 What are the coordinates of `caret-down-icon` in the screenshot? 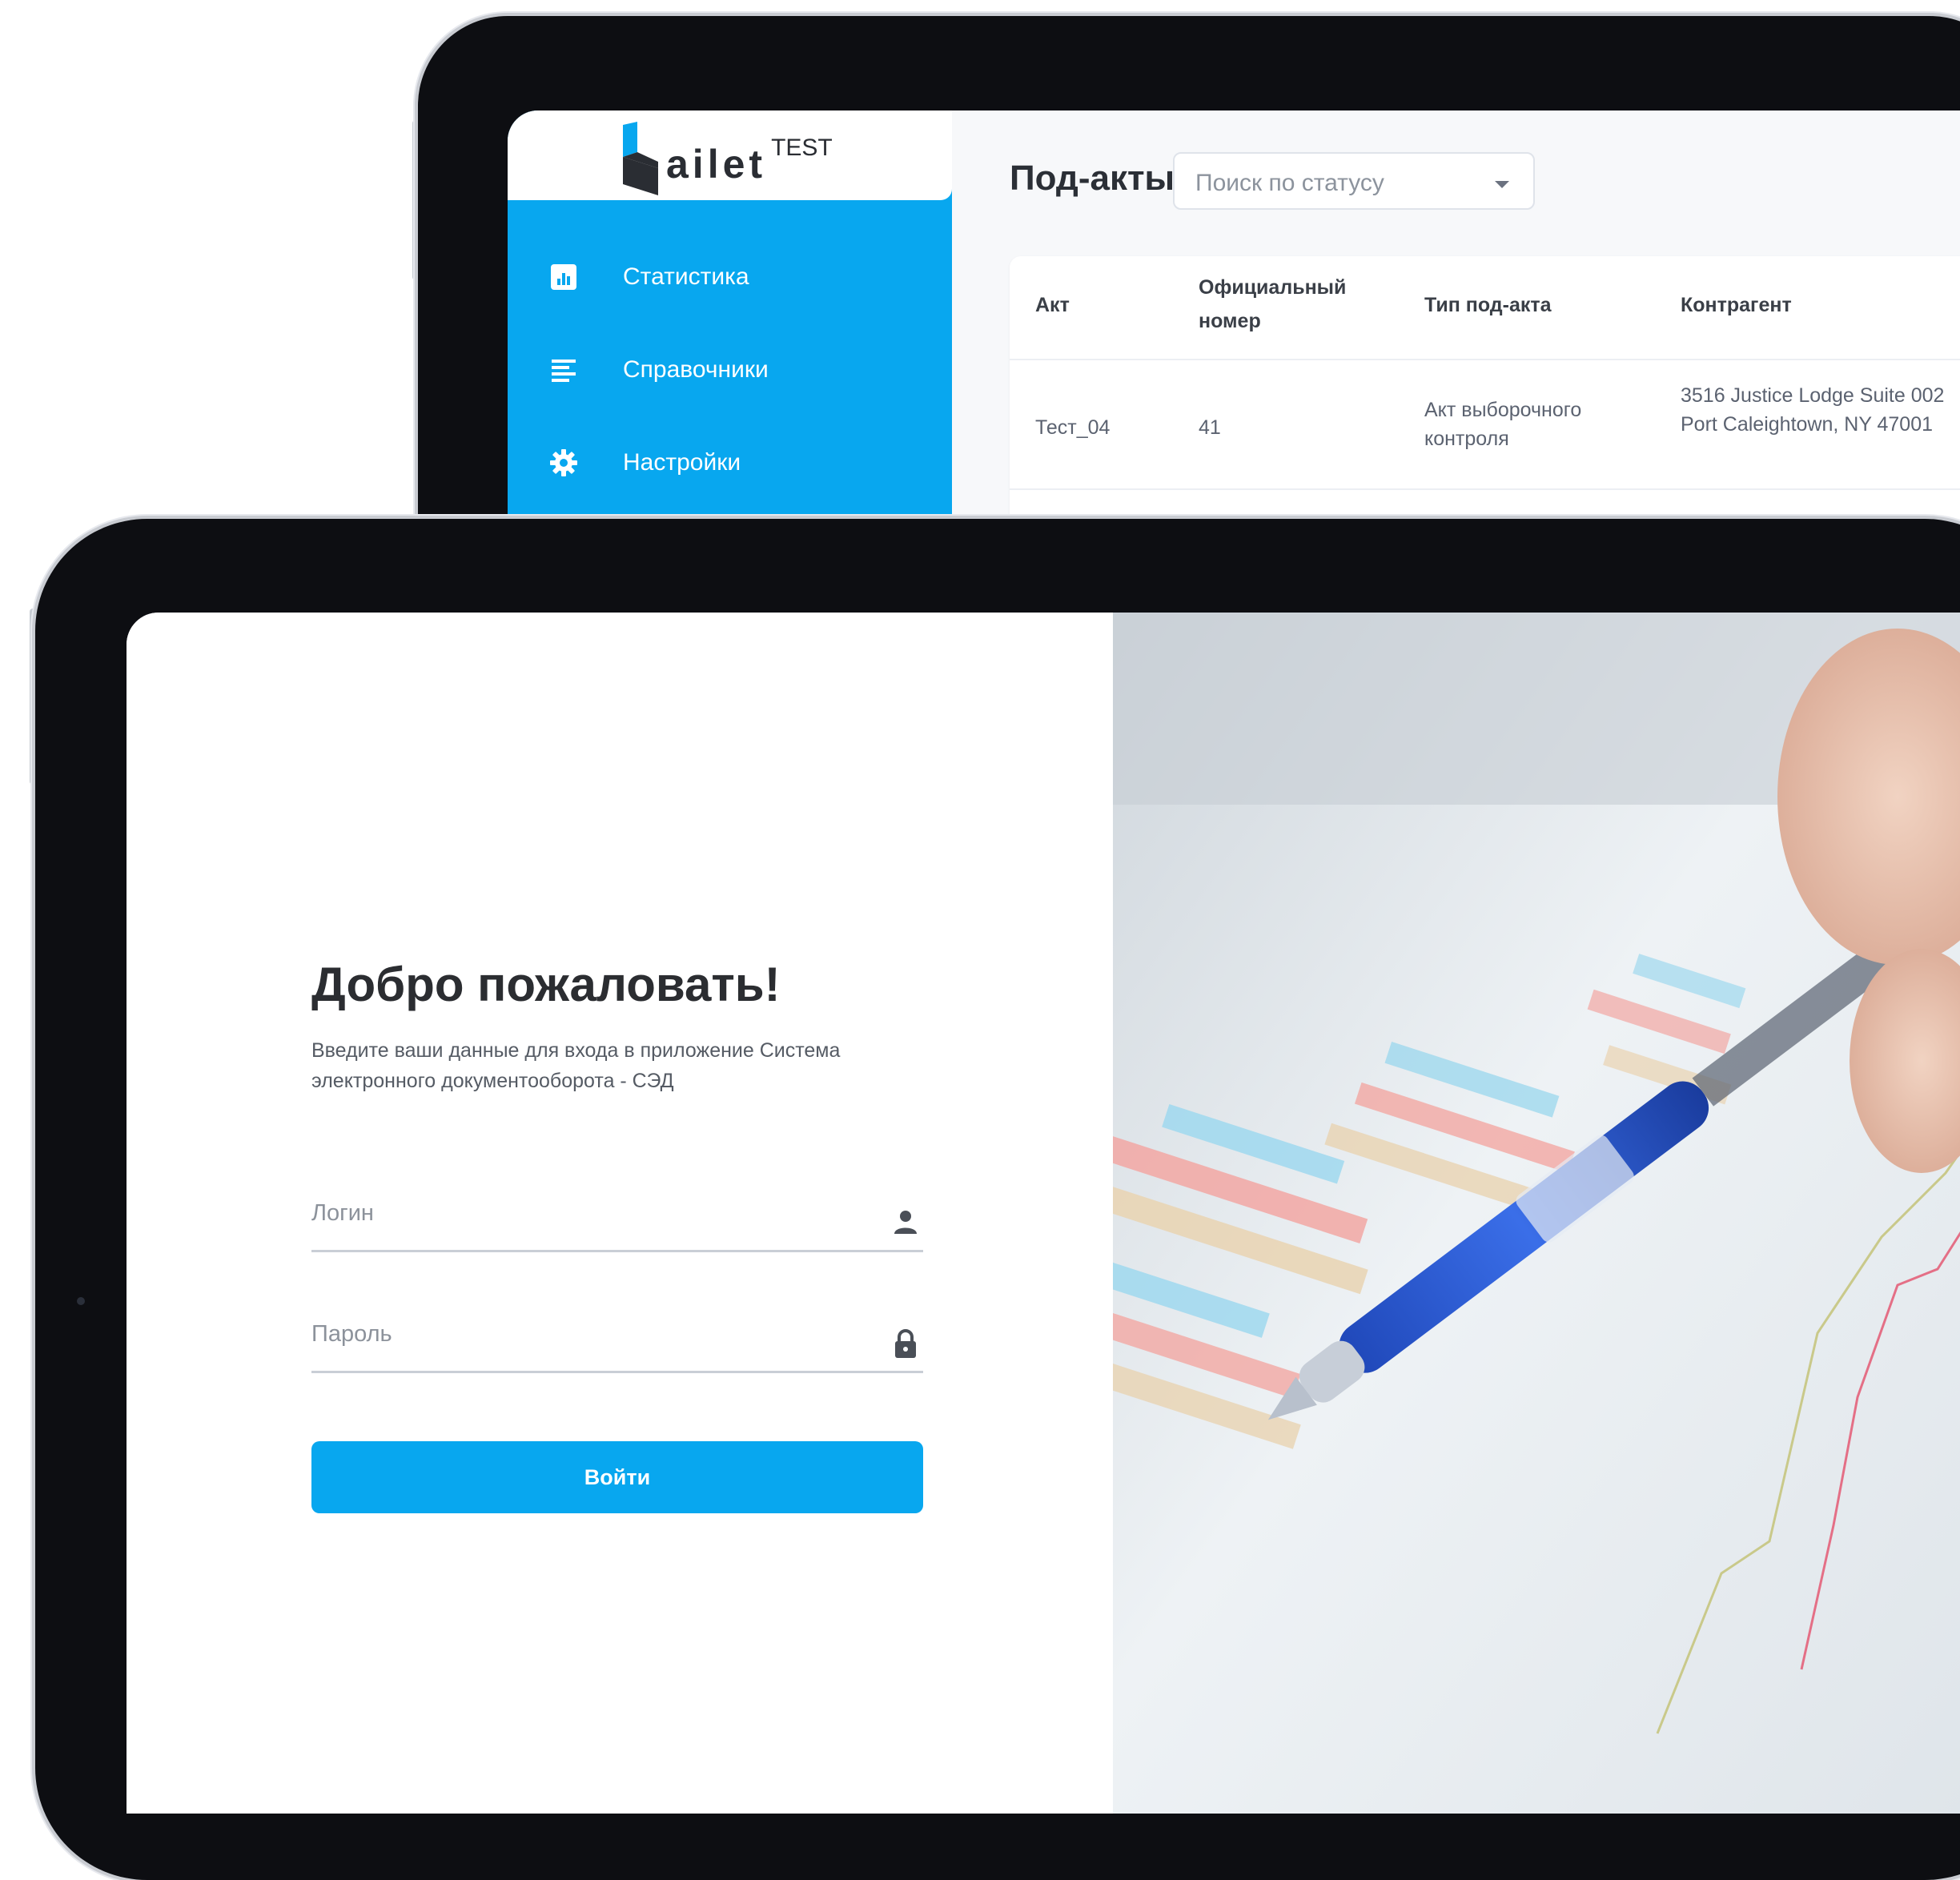 It's located at (1502, 184).